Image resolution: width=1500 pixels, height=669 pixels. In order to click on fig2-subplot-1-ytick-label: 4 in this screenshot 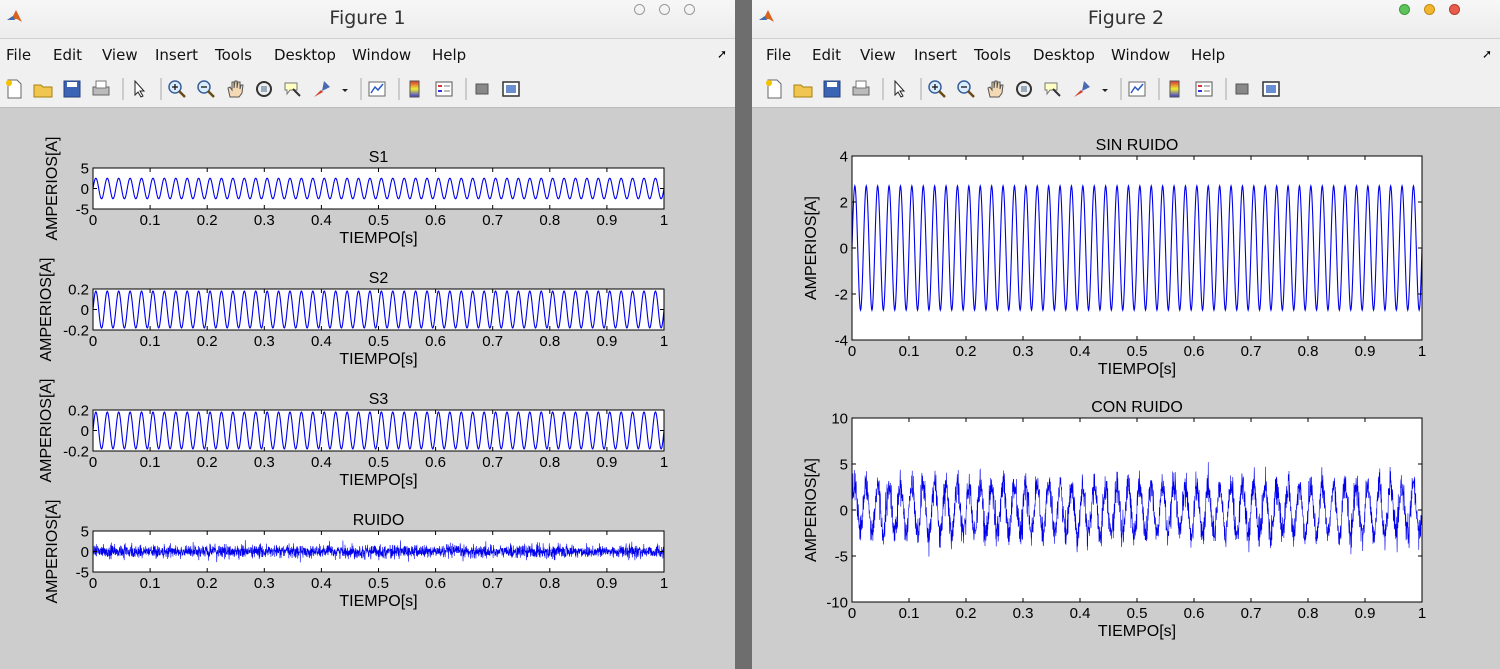, I will do `click(844, 156)`.